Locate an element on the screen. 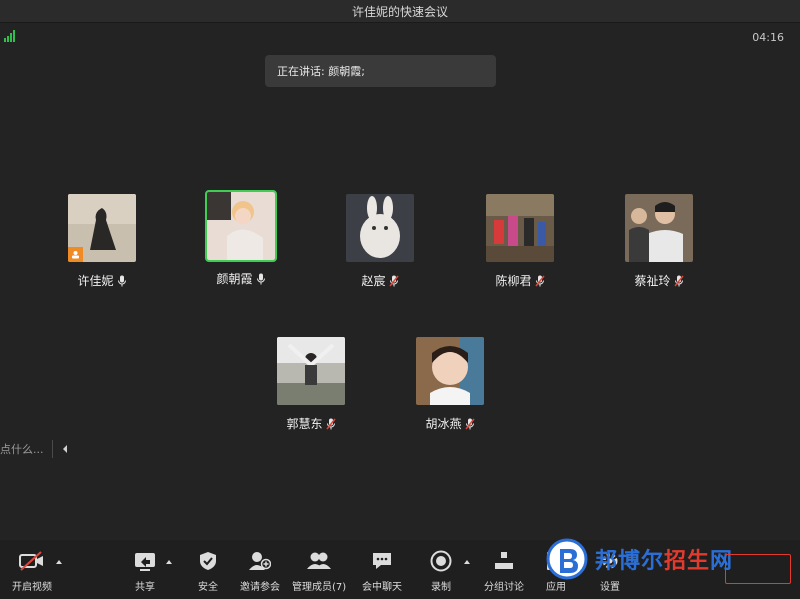 The image size is (800, 599). participant-tile: 许佳妮 is located at coordinates (102, 240).